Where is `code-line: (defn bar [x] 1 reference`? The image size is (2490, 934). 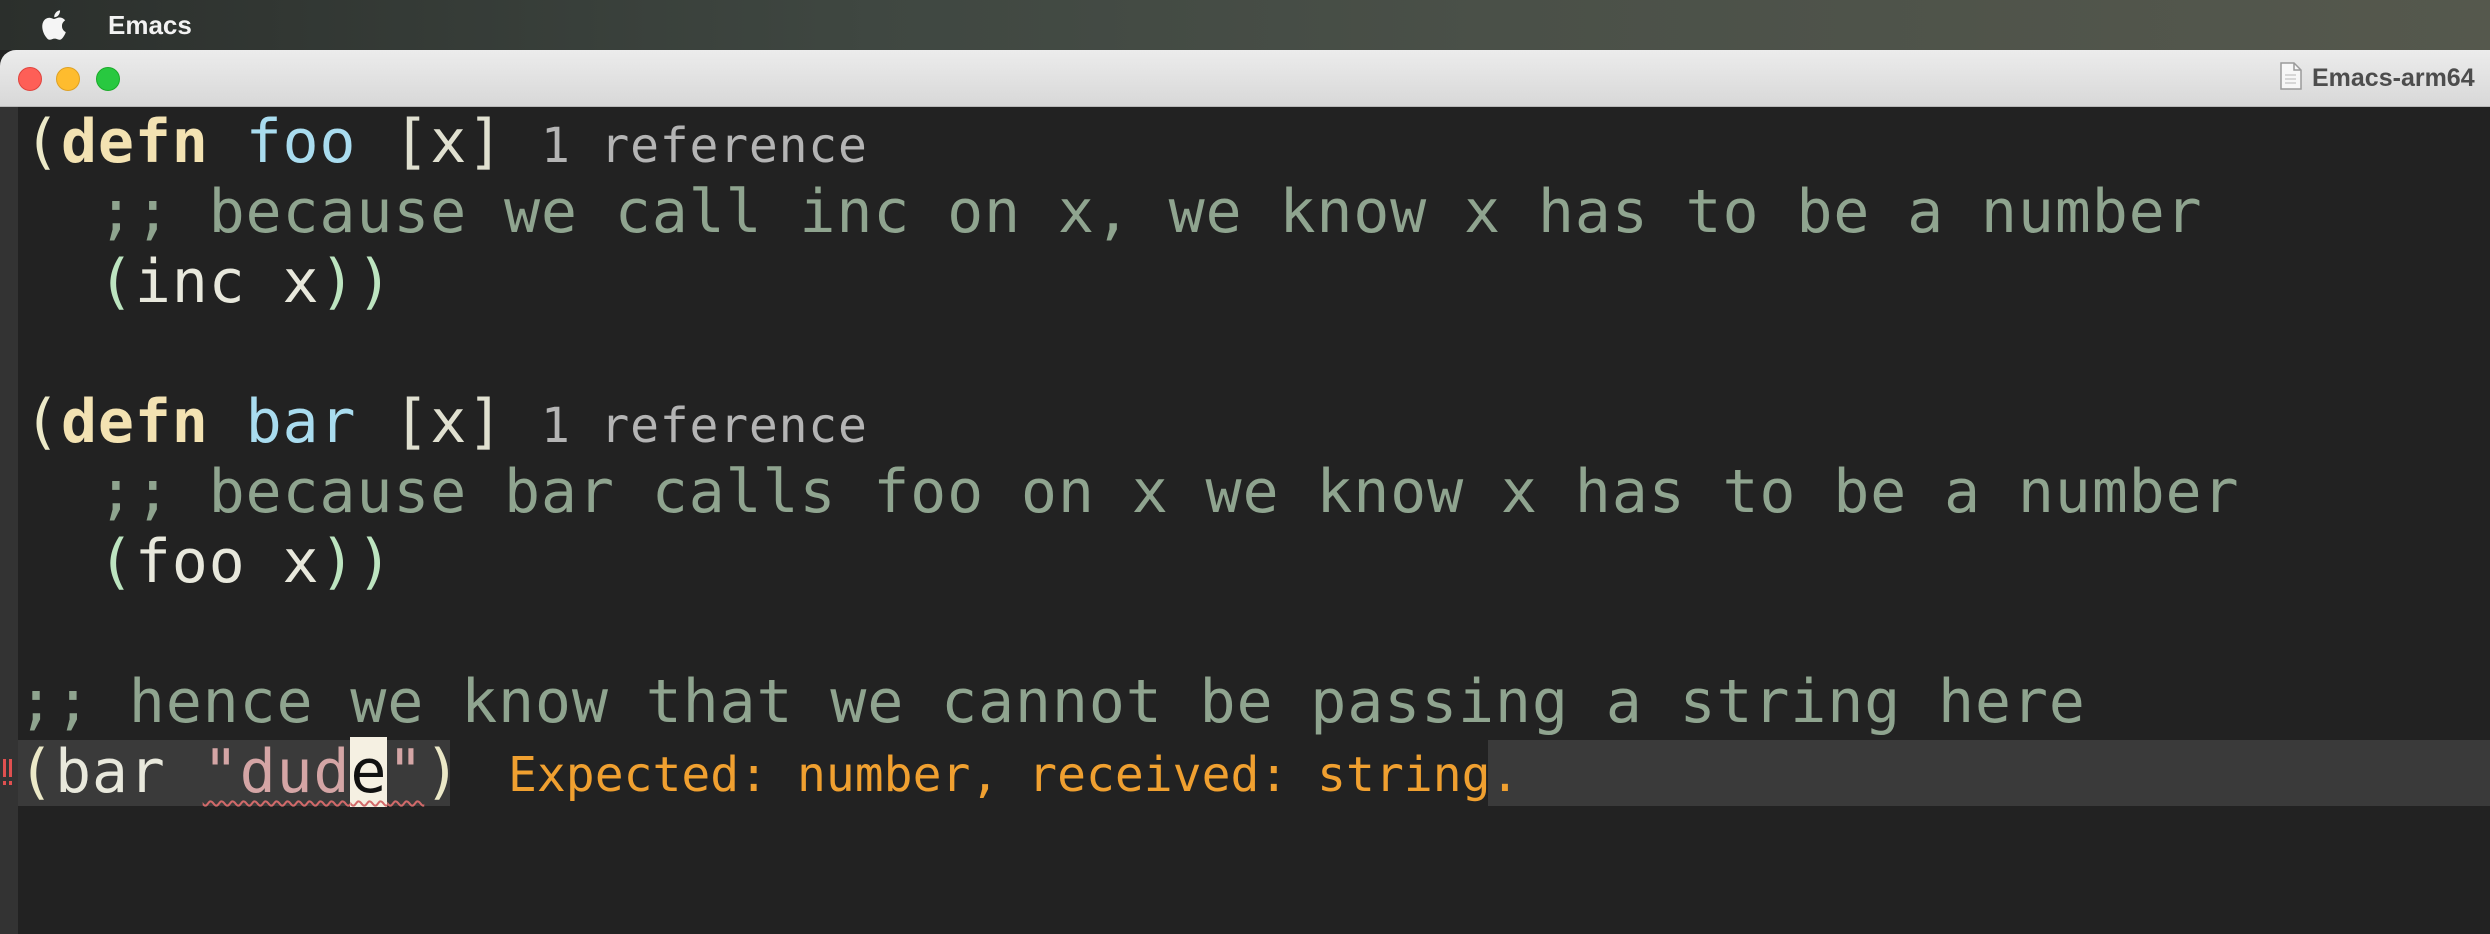 code-line: (defn bar [x] 1 reference is located at coordinates (446, 422).